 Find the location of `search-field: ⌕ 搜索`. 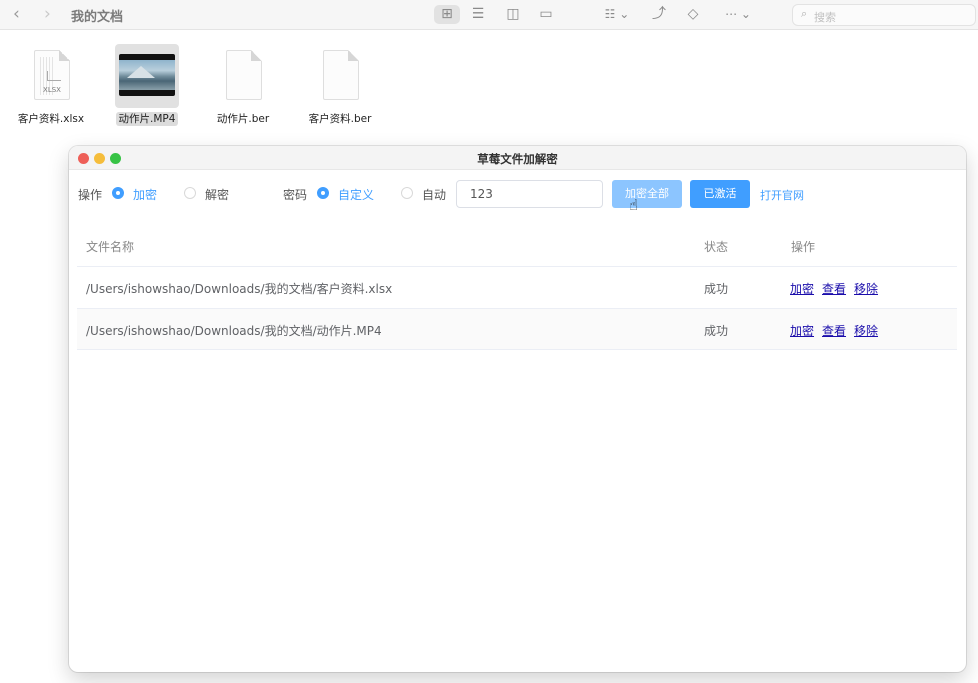

search-field: ⌕ 搜索 is located at coordinates (884, 15).